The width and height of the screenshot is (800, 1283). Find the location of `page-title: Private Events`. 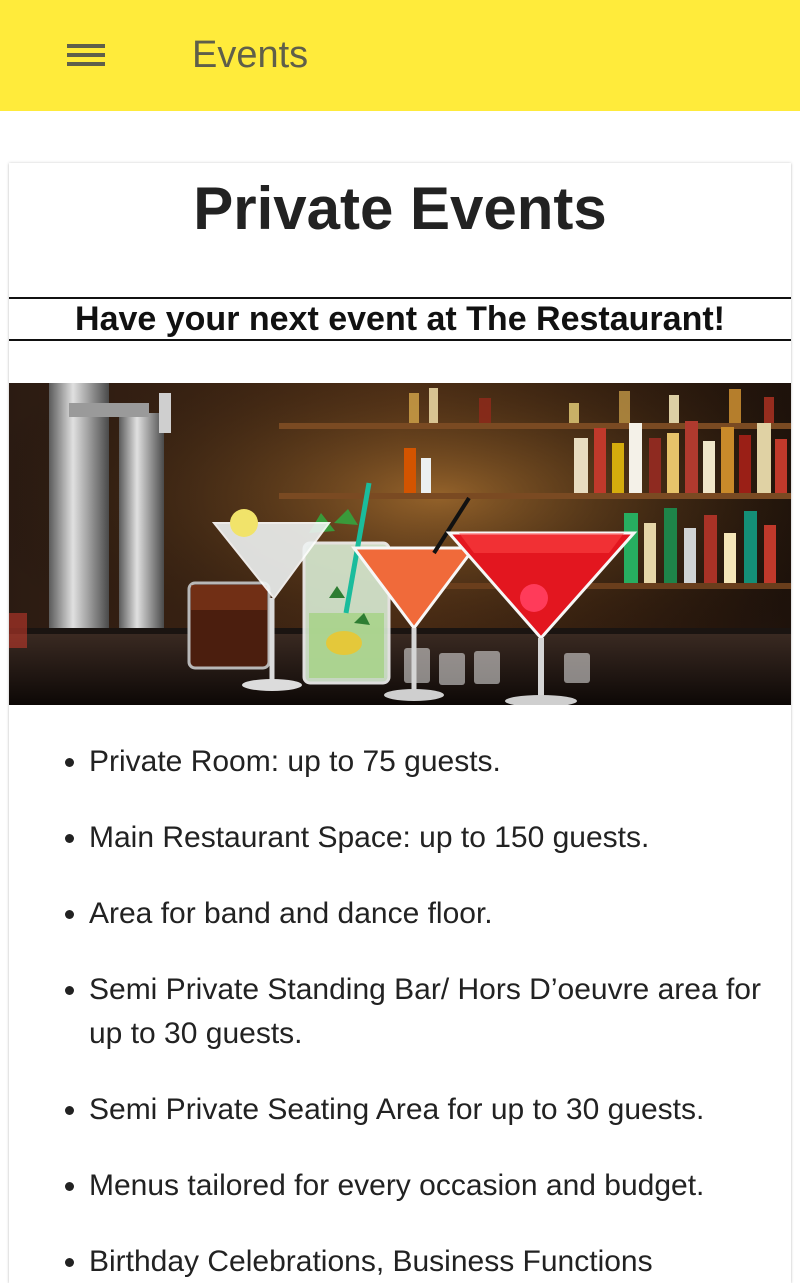

page-title: Private Events is located at coordinates (400, 208).